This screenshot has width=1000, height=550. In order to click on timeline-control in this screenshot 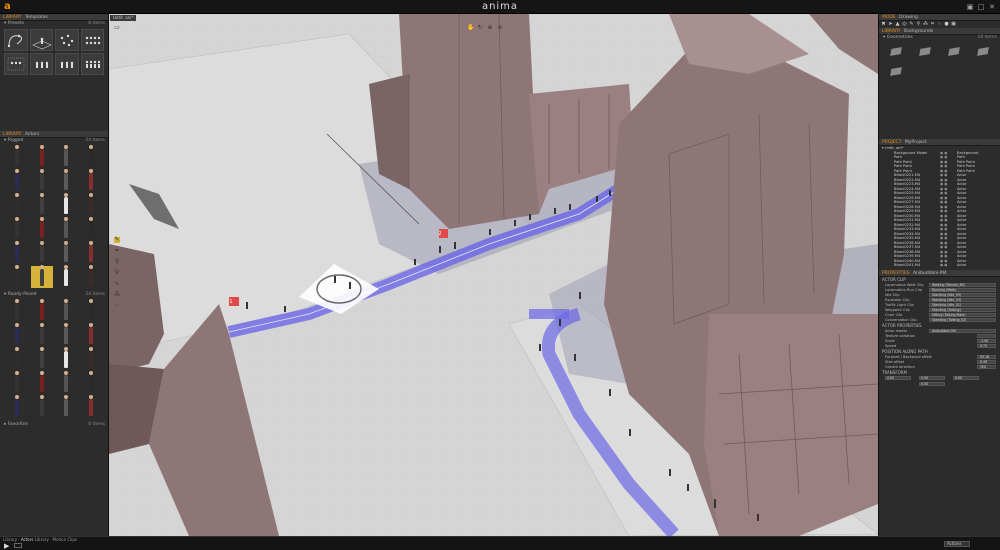, I will do `click(18, 545)`.